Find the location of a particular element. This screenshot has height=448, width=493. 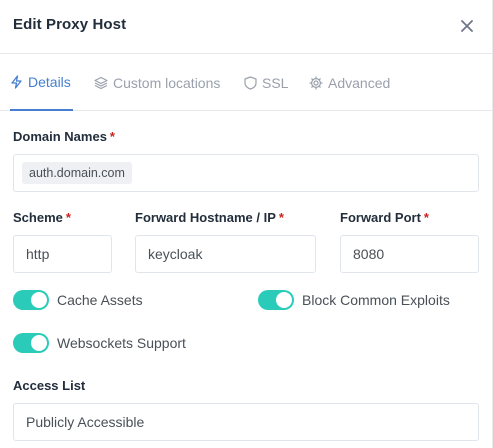

websockets-toggle: Websockets Support is located at coordinates (99, 343).